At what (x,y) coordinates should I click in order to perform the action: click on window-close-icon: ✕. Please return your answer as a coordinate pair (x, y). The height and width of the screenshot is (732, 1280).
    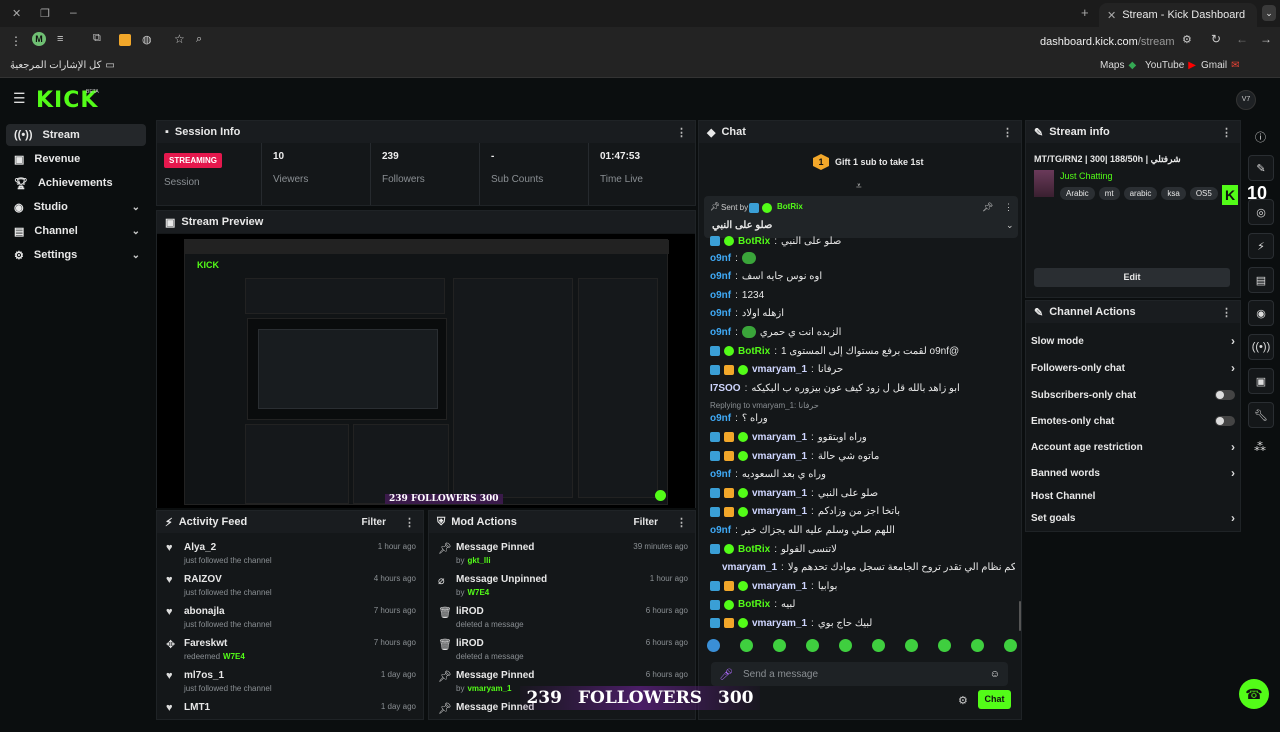
    Looking at the image, I should click on (16, 13).